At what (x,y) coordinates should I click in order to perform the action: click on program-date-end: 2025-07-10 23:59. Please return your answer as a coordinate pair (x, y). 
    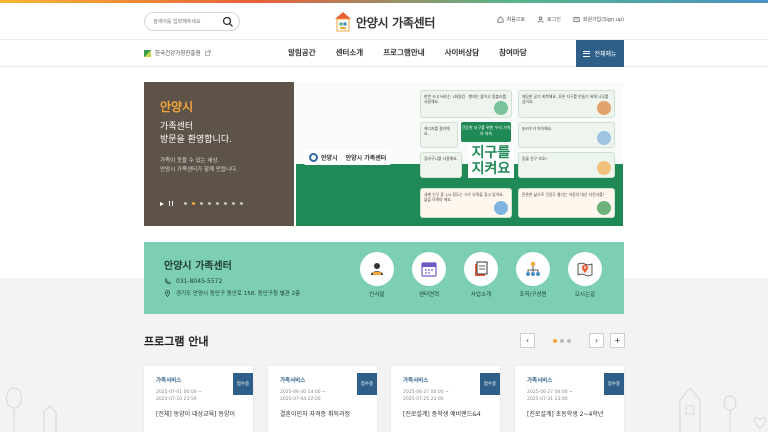
    Looking at the image, I should click on (176, 399).